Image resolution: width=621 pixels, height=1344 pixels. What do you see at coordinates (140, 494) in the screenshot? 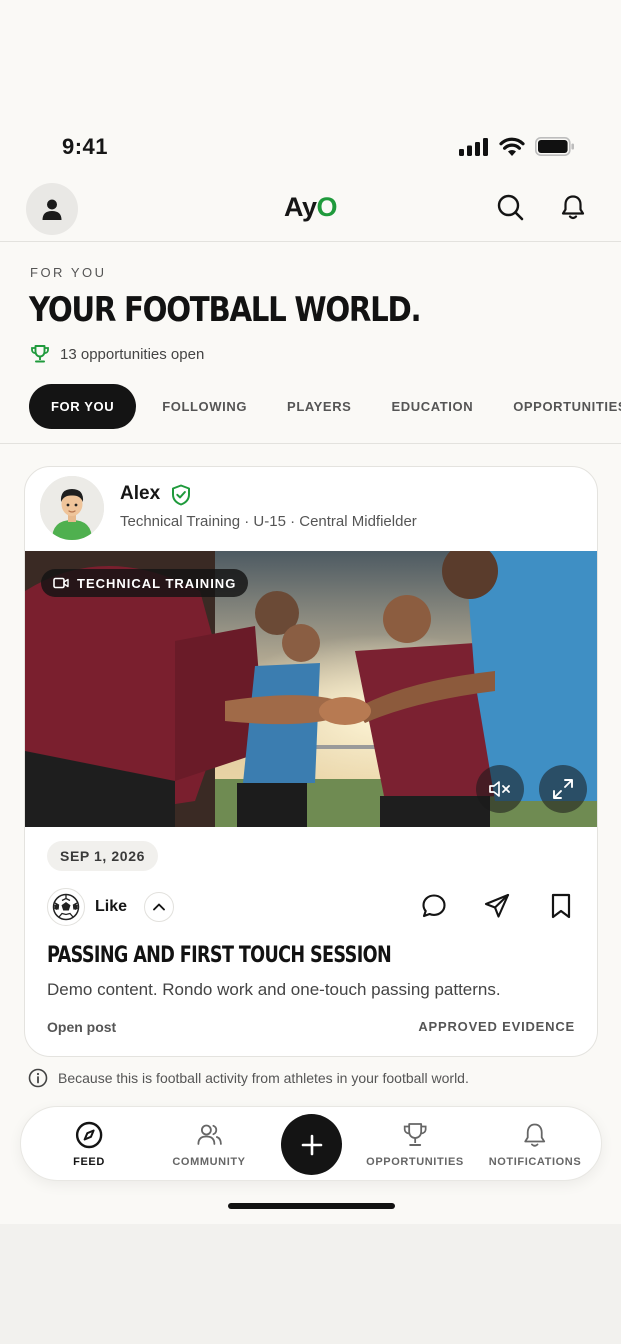
I see `author-name: Alex` at bounding box center [140, 494].